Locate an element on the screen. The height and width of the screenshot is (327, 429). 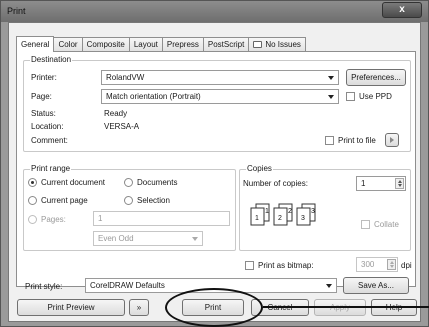
title-bar: Print x is located at coordinates (214, 11).